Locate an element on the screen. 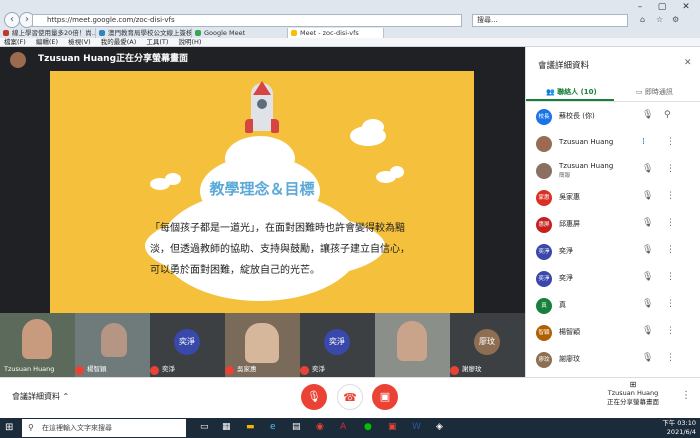  mic-toggle-button: 🎙 is located at coordinates (314, 397).